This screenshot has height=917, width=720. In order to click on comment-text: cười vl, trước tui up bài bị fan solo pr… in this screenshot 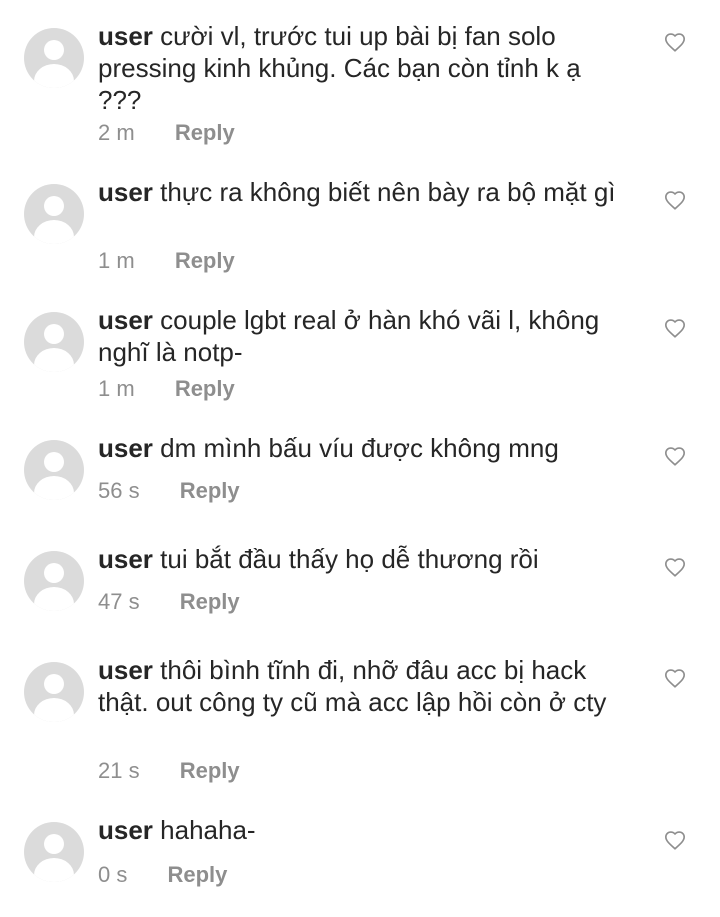, I will do `click(339, 68)`.